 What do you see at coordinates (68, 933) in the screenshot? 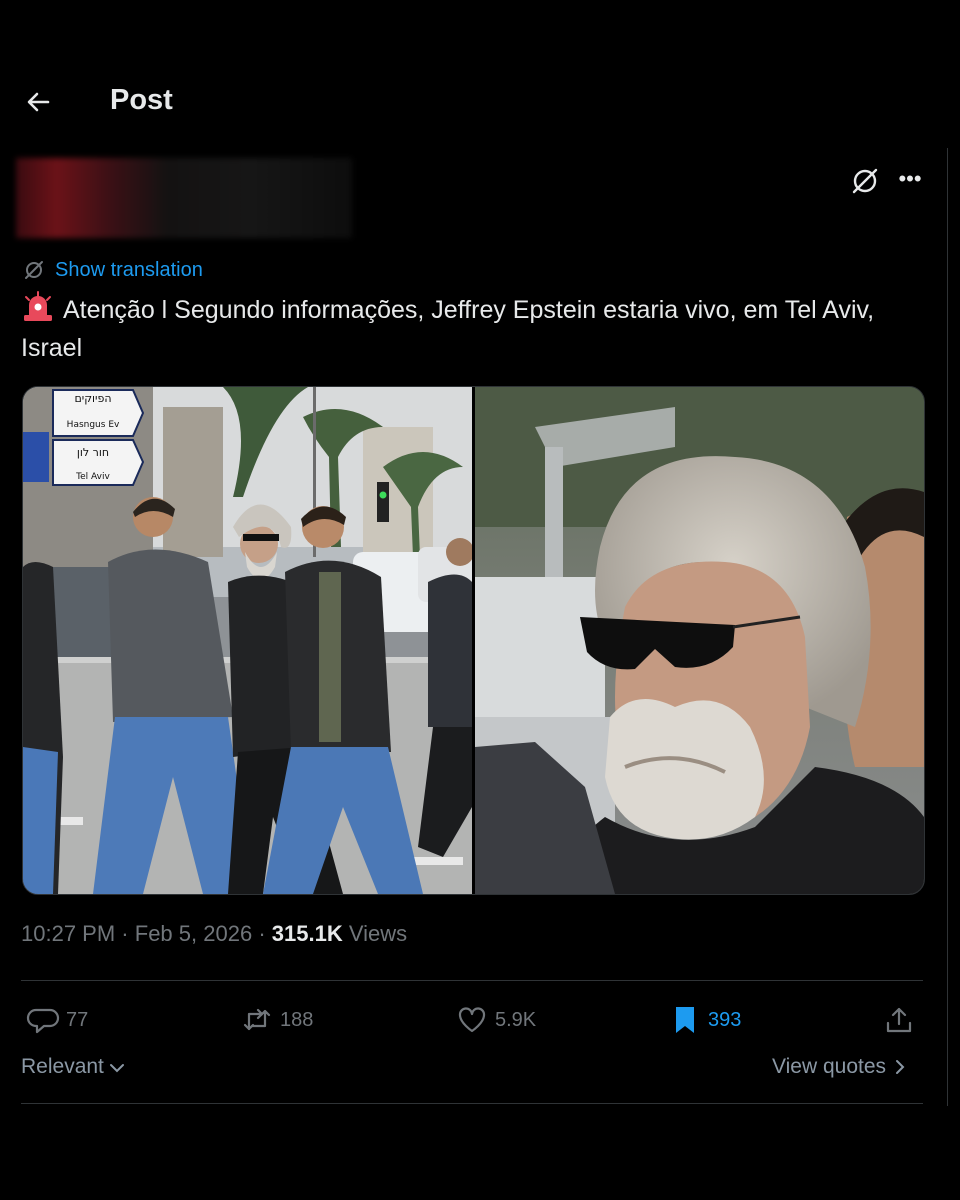
I see `post-time: 10:27 PM` at bounding box center [68, 933].